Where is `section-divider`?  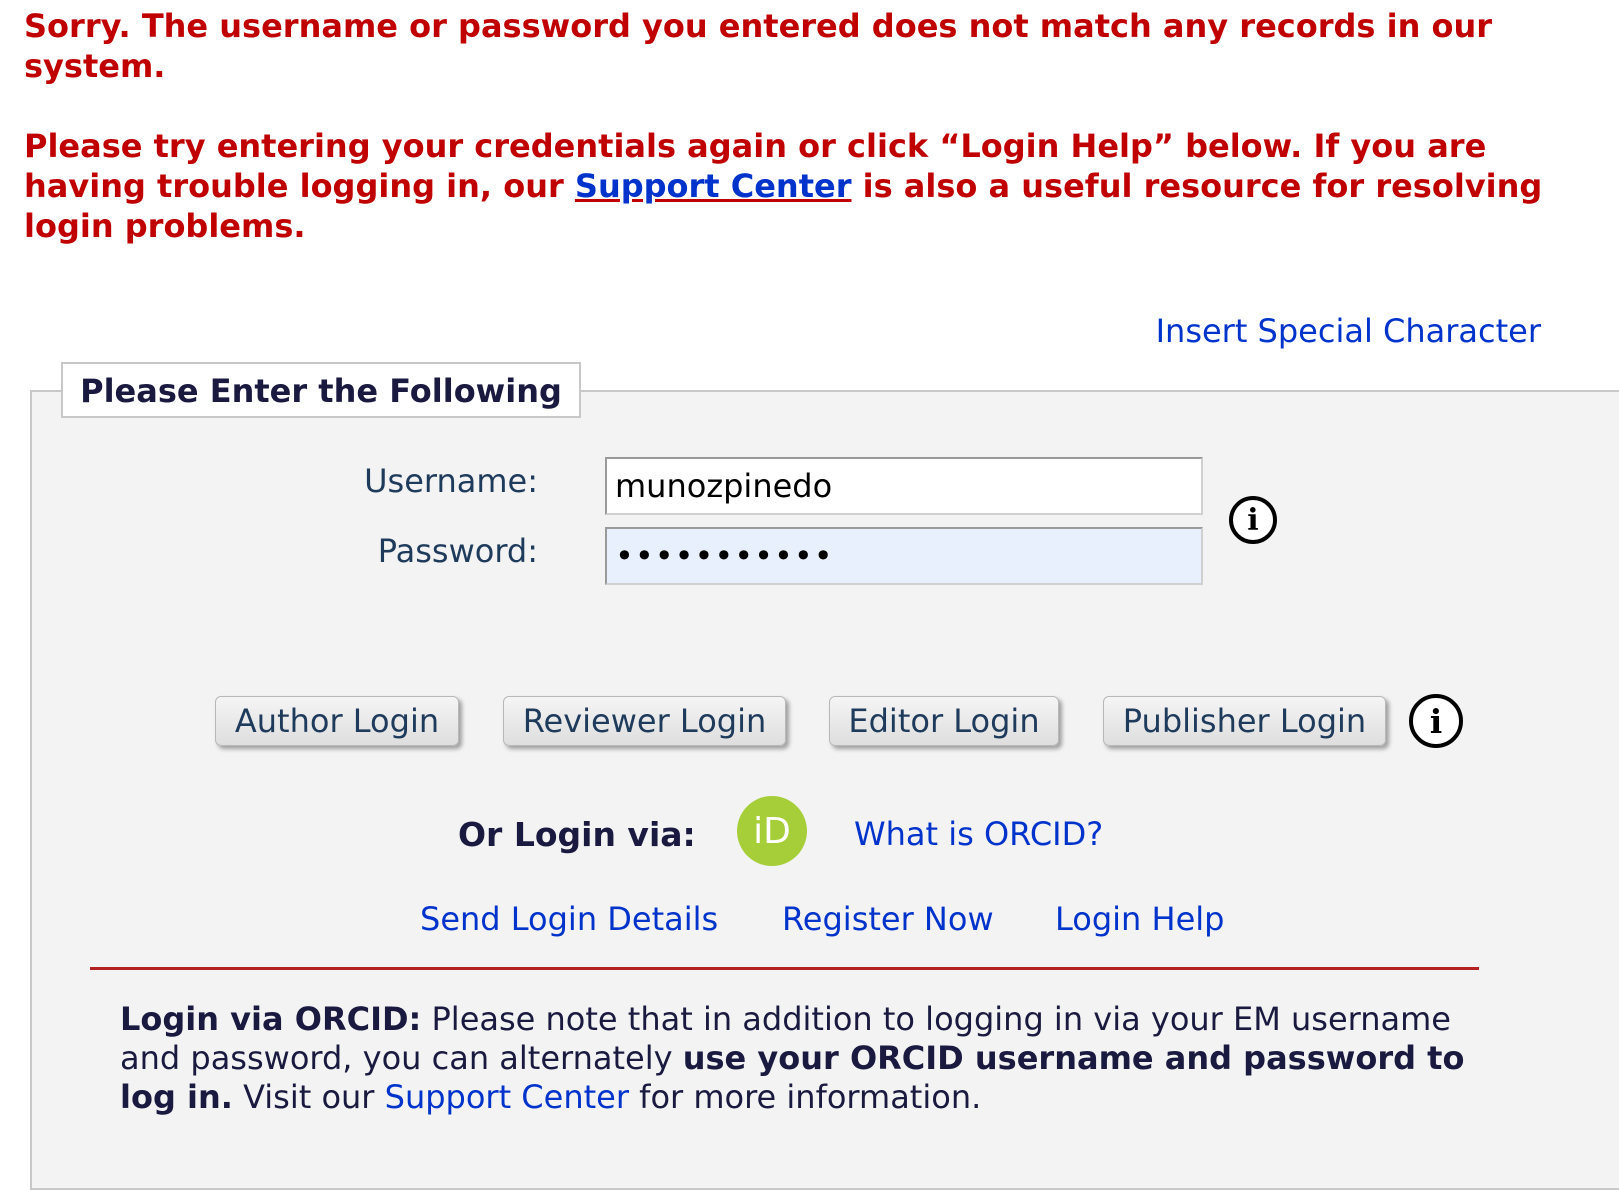 section-divider is located at coordinates (784, 968).